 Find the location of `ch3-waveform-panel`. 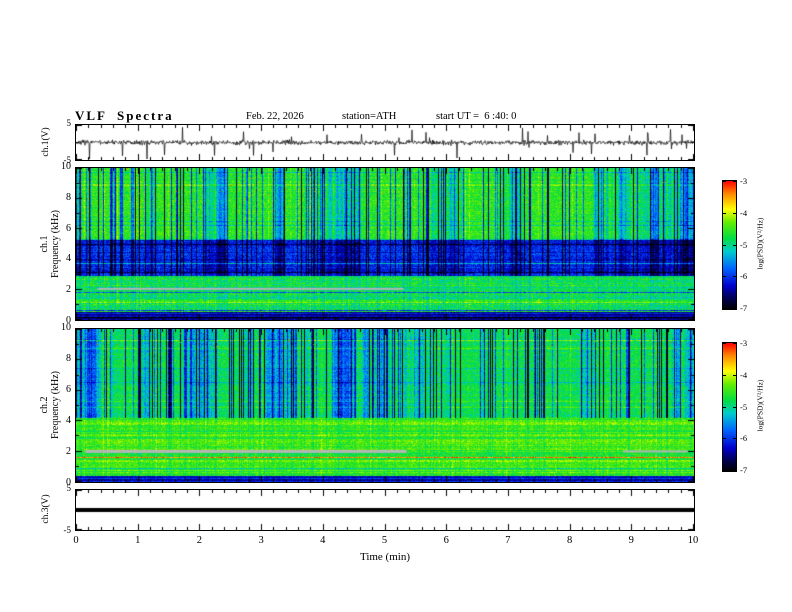

ch3-waveform-panel is located at coordinates (385, 510).